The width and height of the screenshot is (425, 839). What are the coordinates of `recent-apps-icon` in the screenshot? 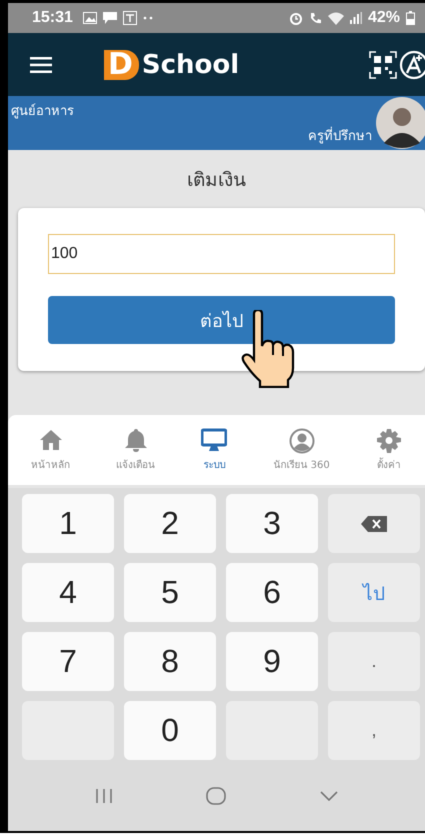 It's located at (103, 796).